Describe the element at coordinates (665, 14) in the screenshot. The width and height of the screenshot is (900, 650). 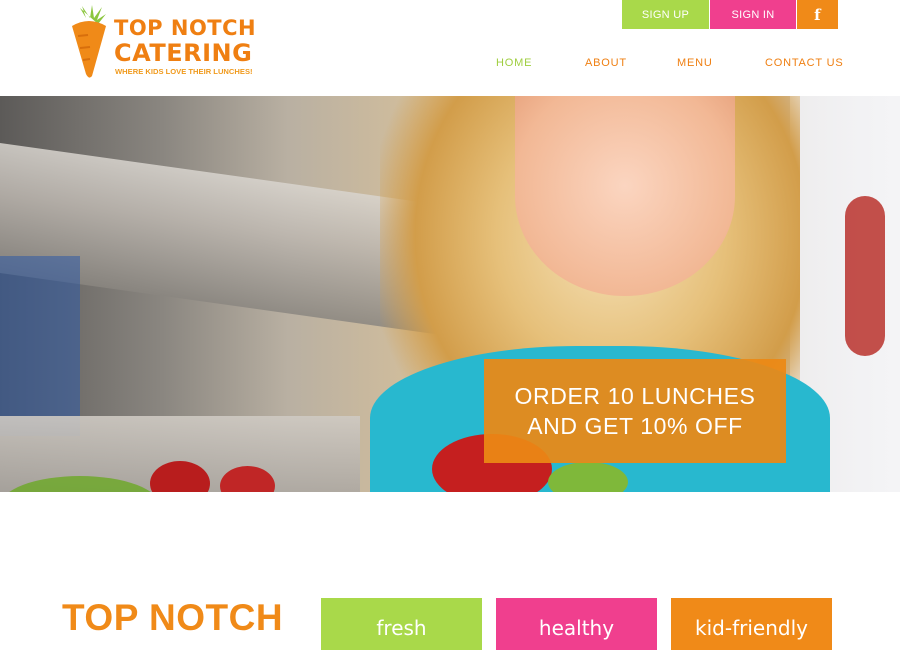
I see `sign-up-button: SIGN UP` at that location.